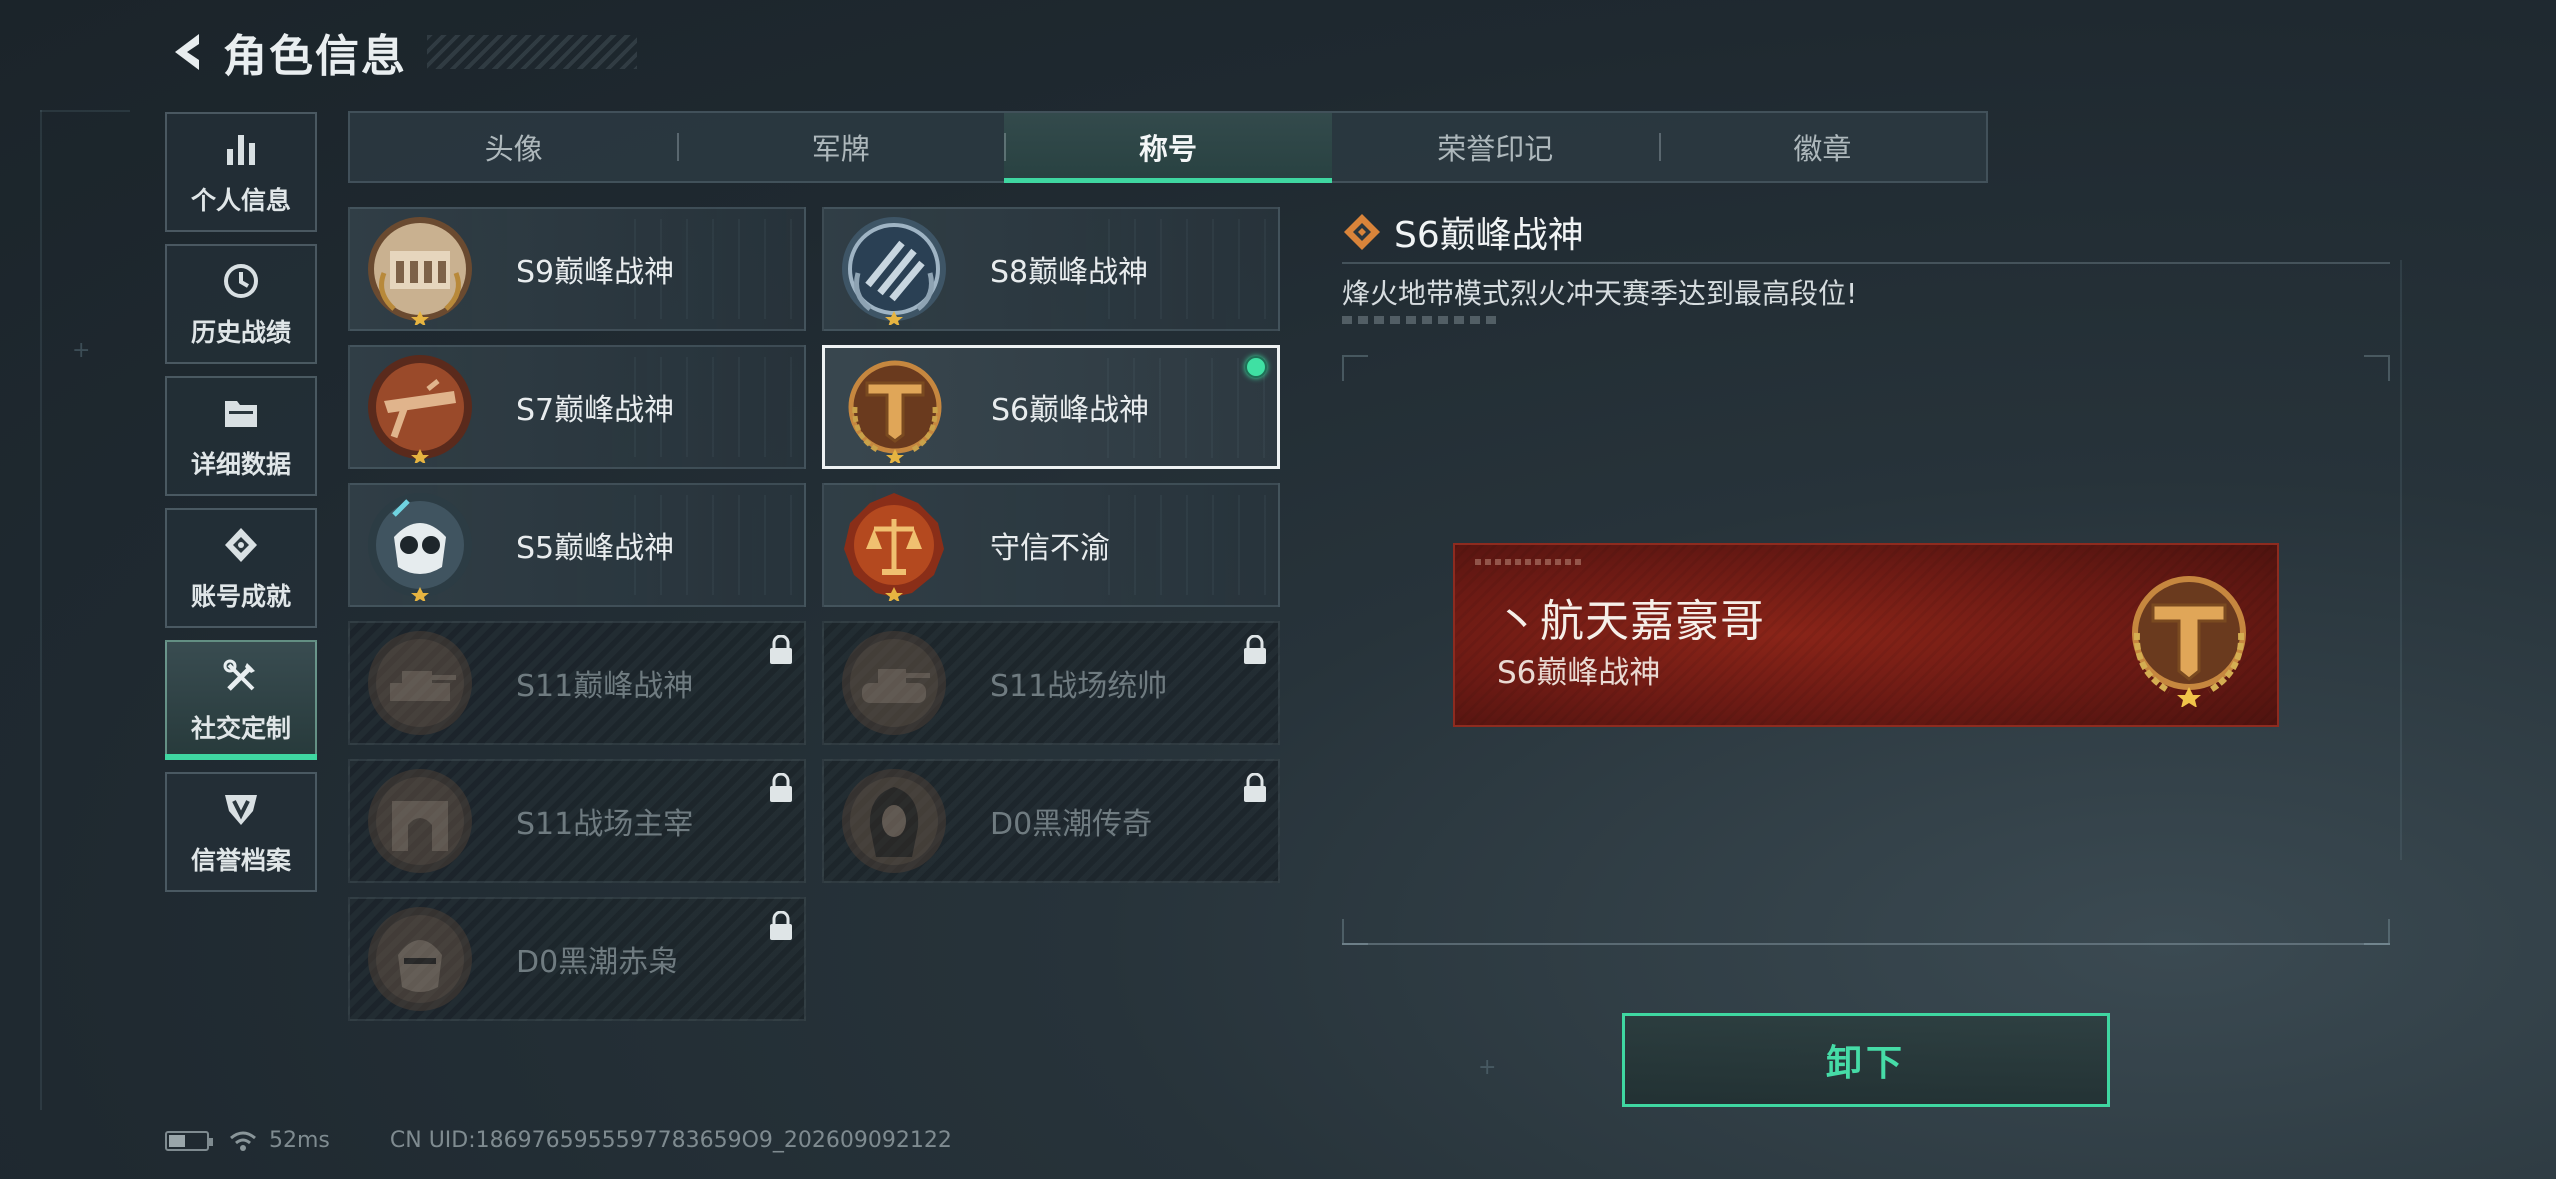 The height and width of the screenshot is (1179, 2556). I want to click on skull-mask-medal-icon, so click(420, 547).